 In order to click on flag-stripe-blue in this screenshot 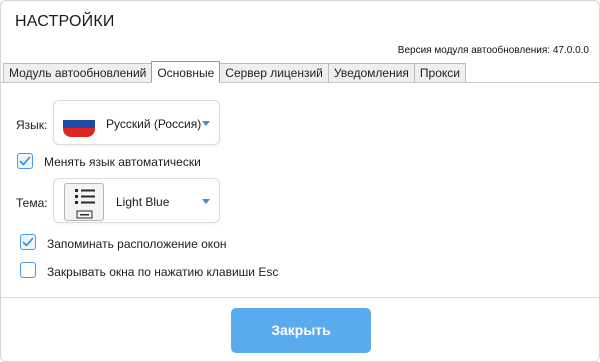, I will do `click(79, 124)`.